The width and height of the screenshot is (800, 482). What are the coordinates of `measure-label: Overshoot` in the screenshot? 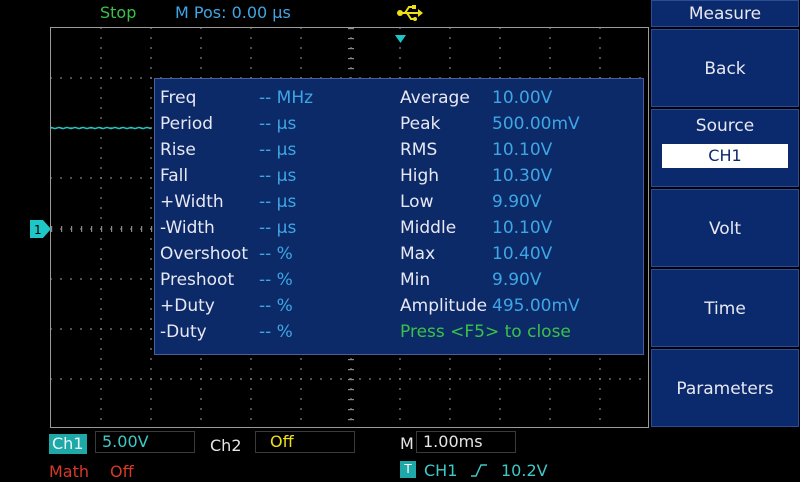 It's located at (204, 254).